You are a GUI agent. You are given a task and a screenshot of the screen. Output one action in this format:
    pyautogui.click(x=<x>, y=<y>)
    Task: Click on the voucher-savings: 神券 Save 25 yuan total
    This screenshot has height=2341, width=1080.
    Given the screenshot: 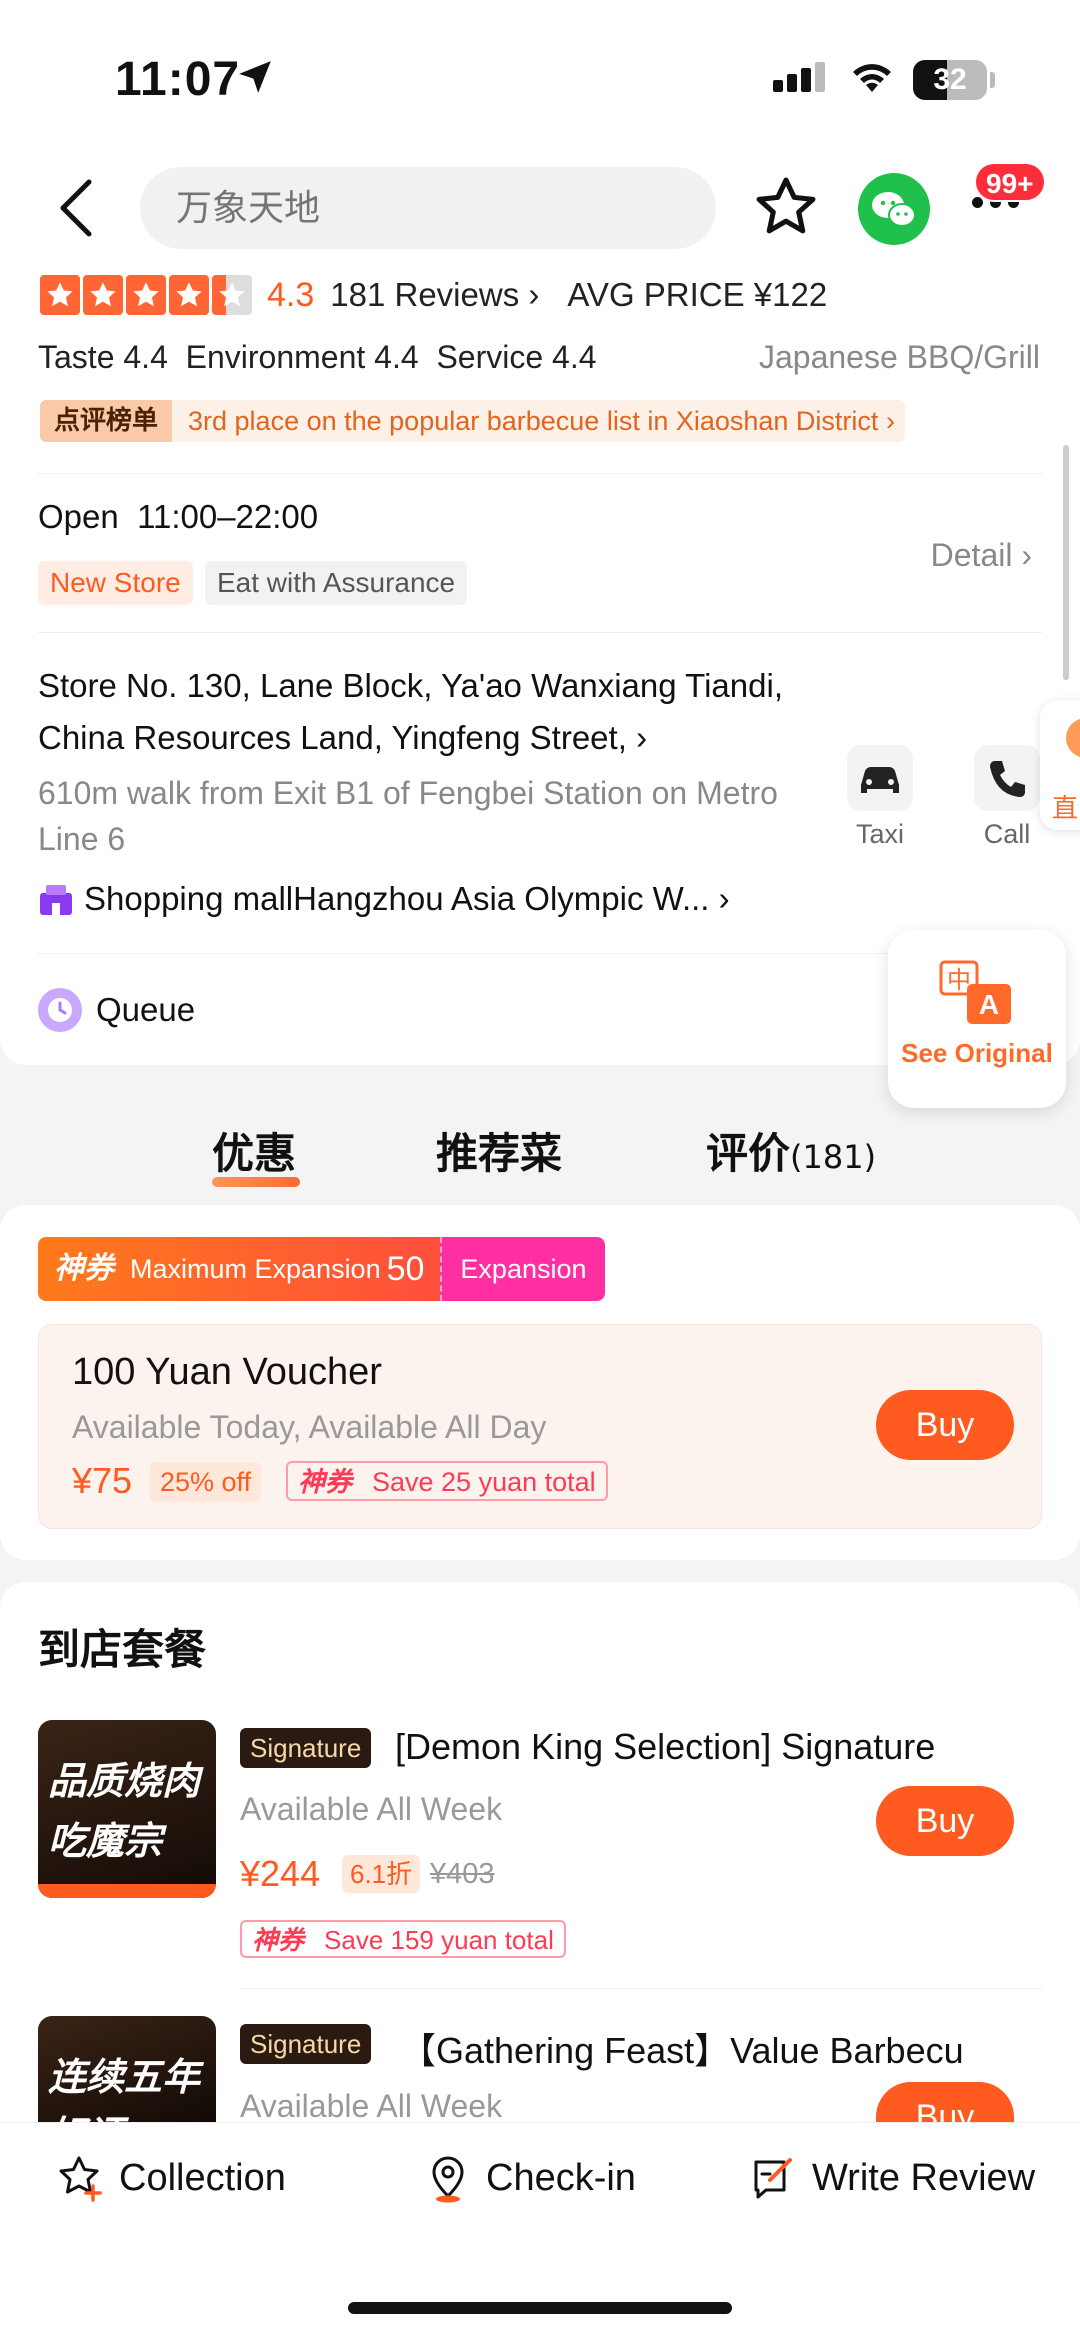 What is the action you would take?
    pyautogui.click(x=447, y=1481)
    